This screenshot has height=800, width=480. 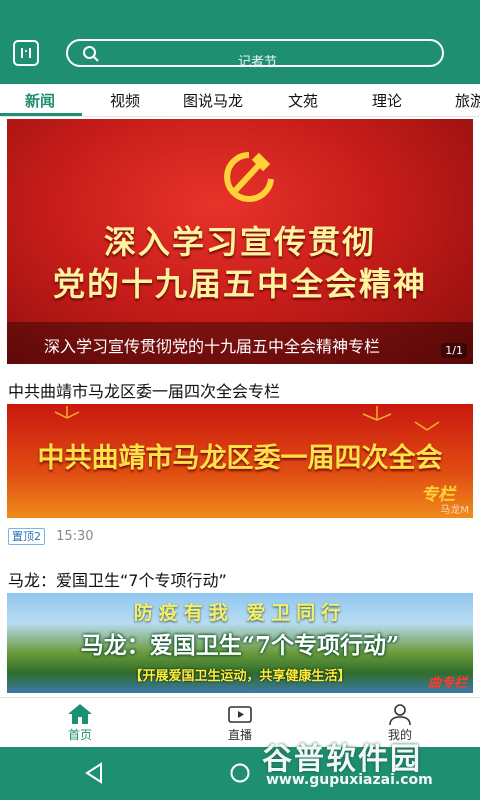 What do you see at coordinates (239, 284) in the screenshot?
I see `banner-headline-line2: 党的十九届五中全会精神` at bounding box center [239, 284].